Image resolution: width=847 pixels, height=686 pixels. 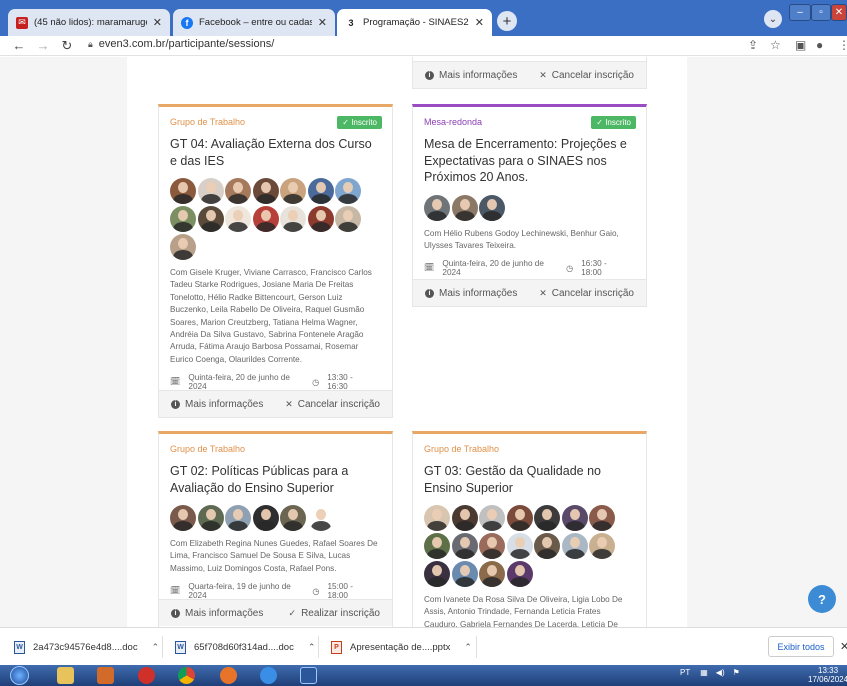 I want to click on tab-search-chevron-icon: ⌄, so click(x=773, y=19).